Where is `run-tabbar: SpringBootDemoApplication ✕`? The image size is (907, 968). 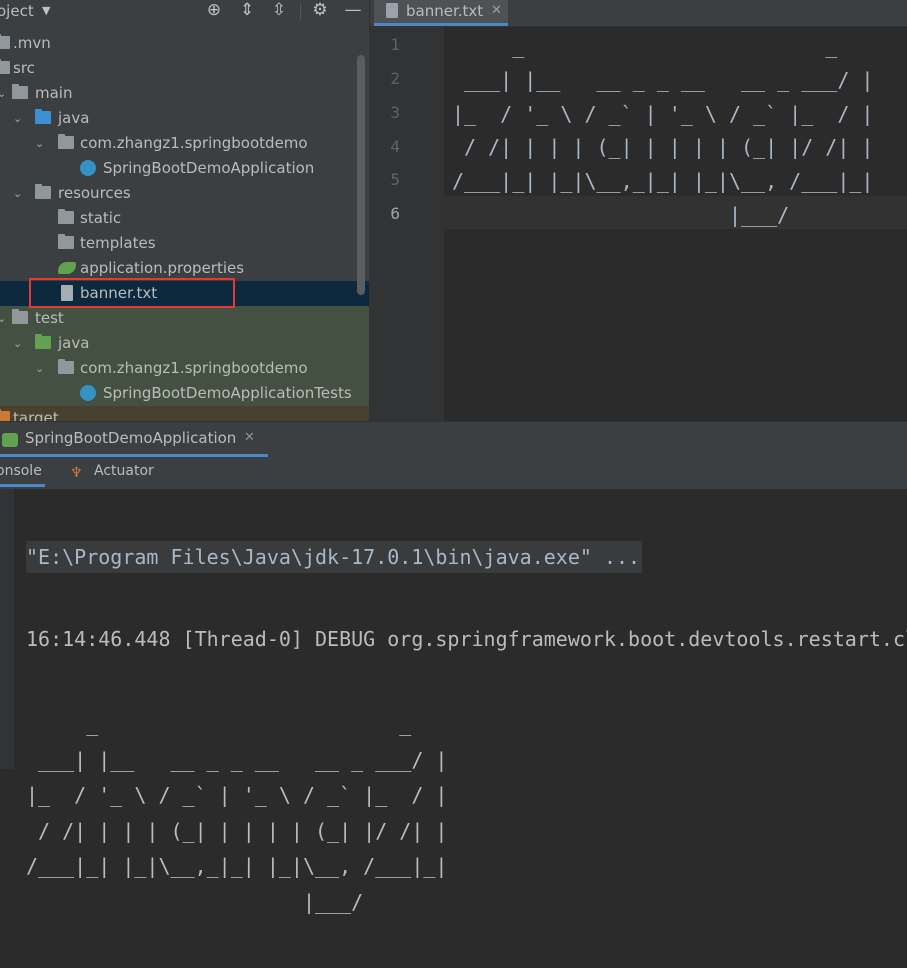 run-tabbar: SpringBootDemoApplication ✕ is located at coordinates (453, 439).